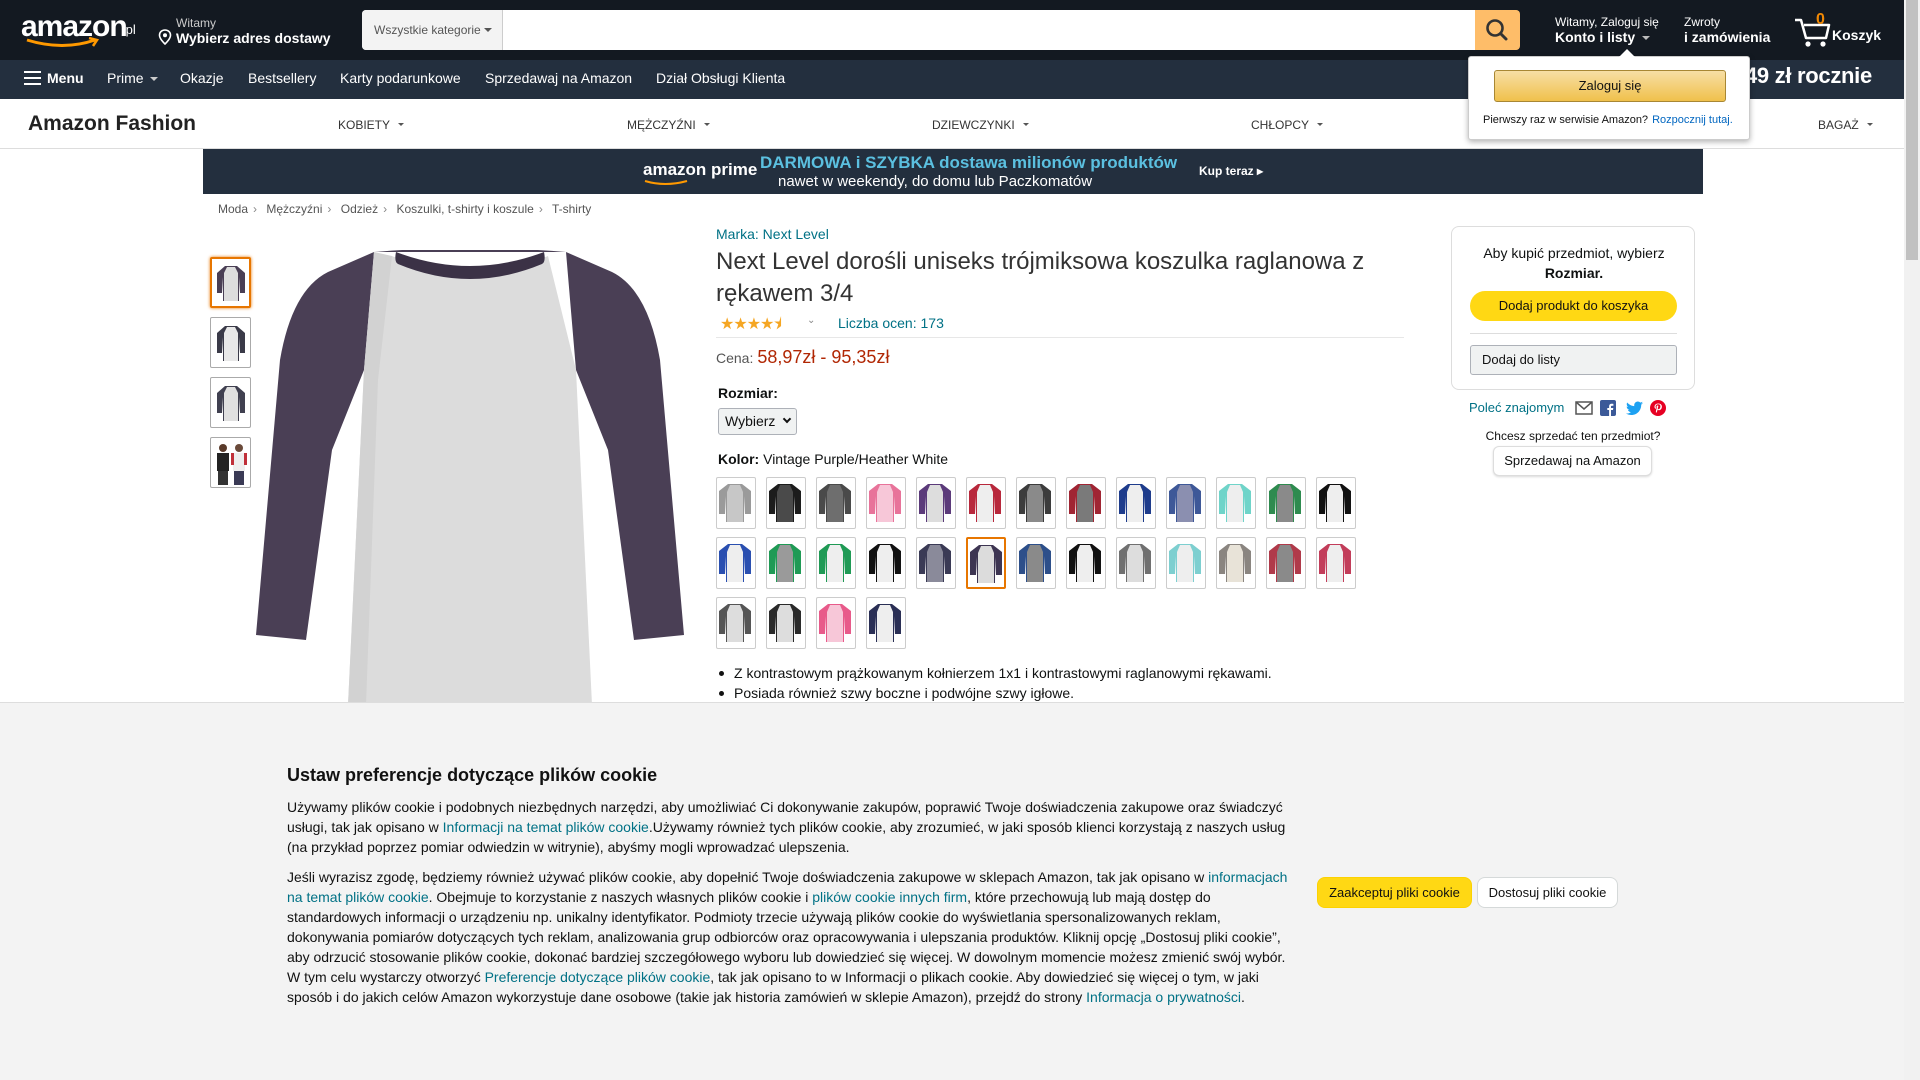  I want to click on share-link: Poleć znajomym, so click(1516, 407).